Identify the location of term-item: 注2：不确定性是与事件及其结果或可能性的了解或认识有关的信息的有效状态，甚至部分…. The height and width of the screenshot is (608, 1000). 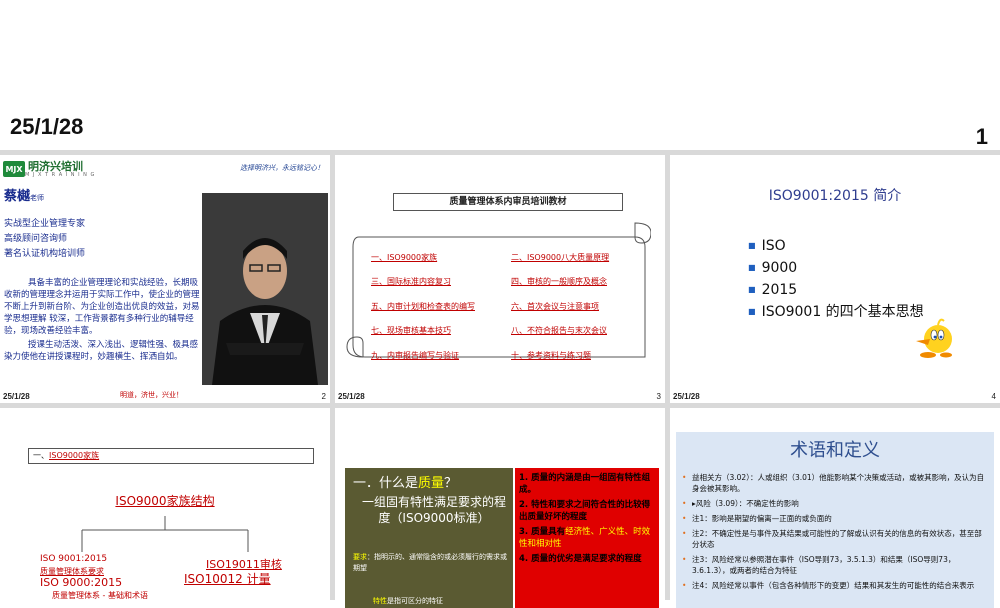
(835, 539).